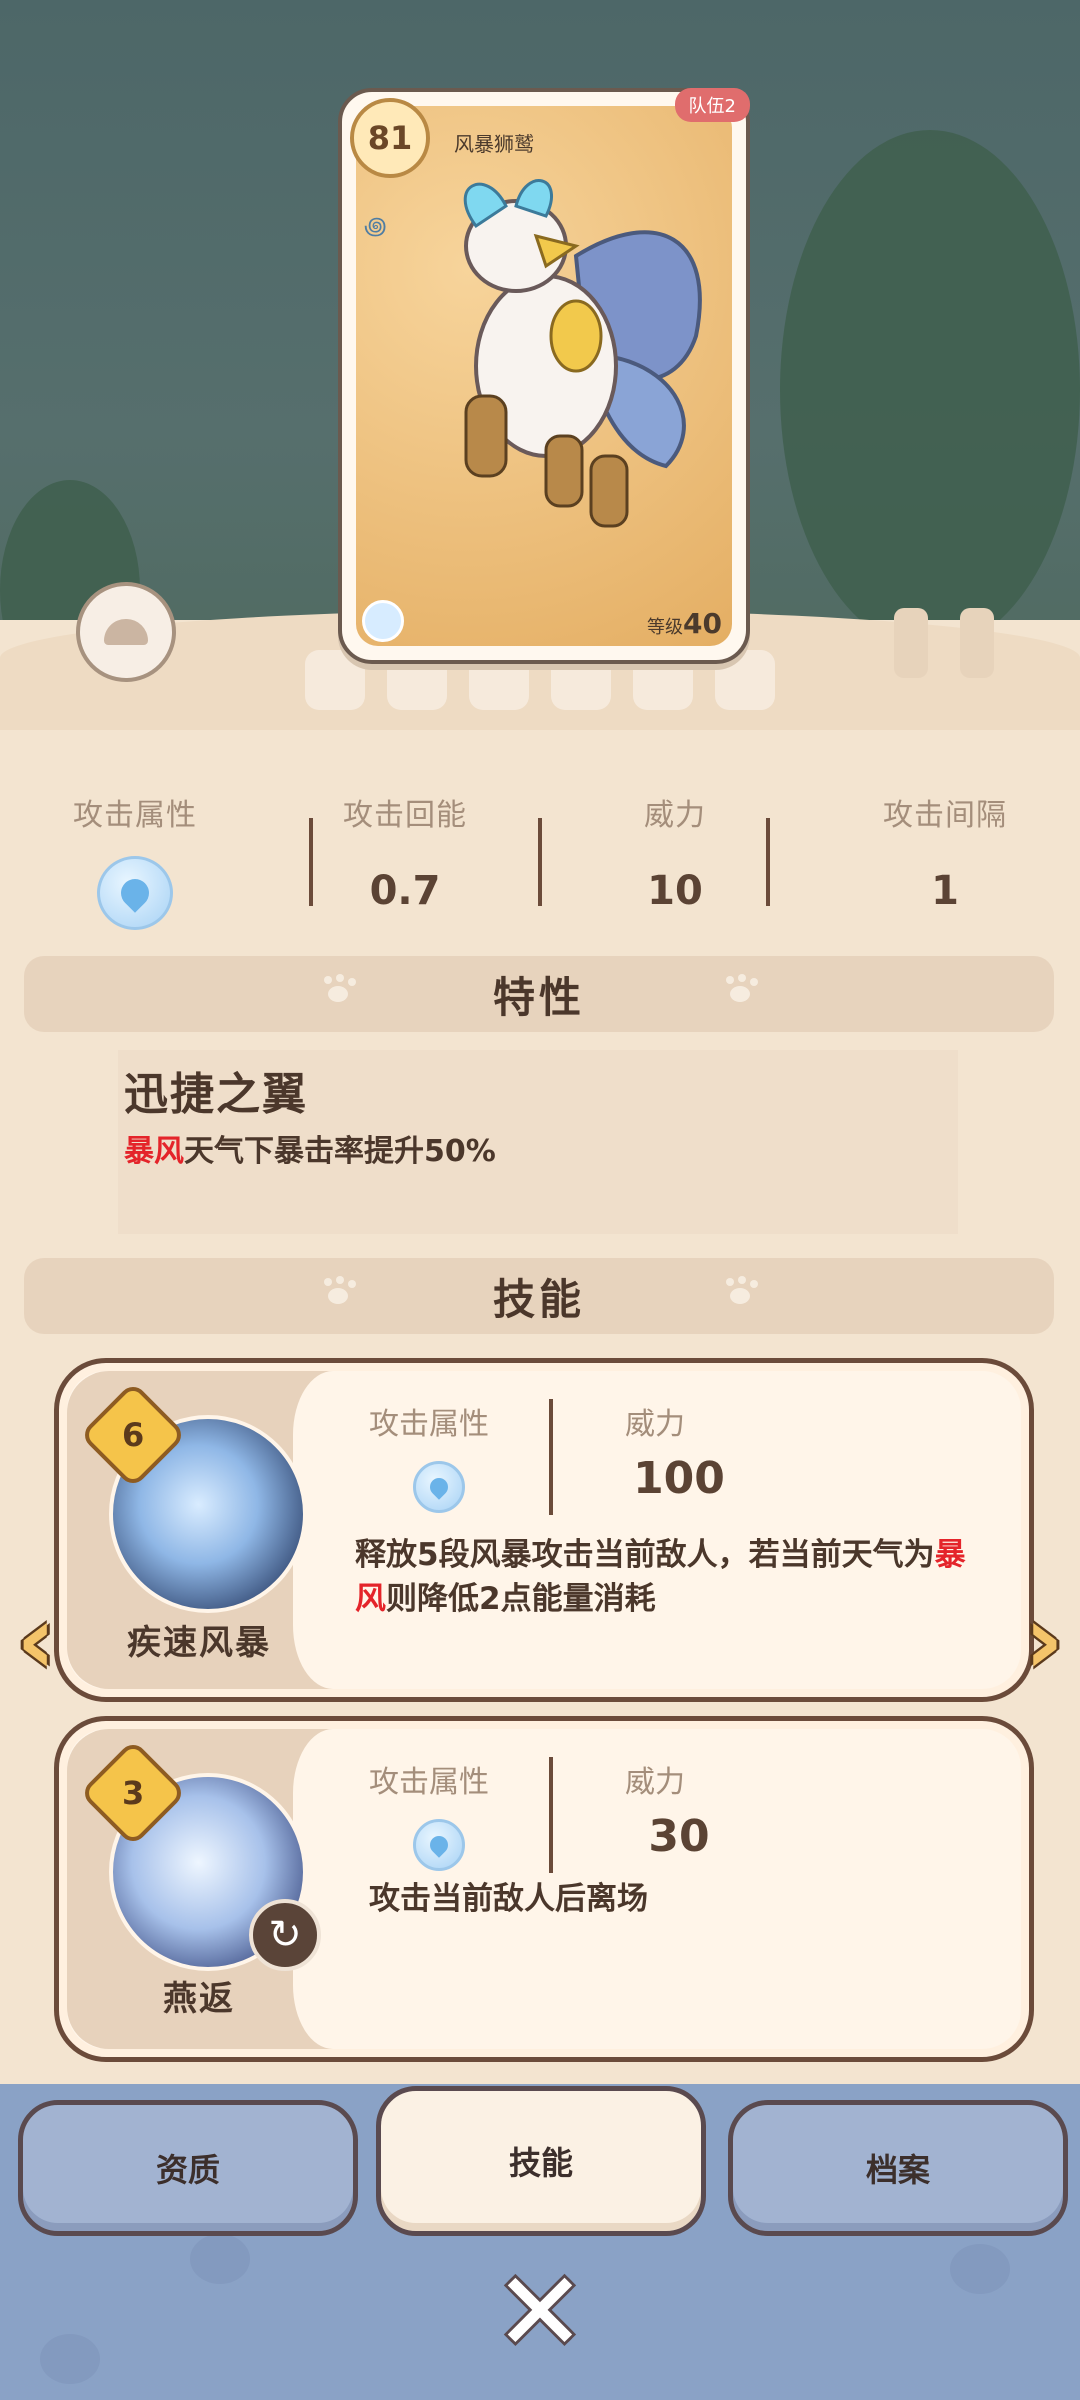  I want to click on hat-avatar-button, so click(126, 632).